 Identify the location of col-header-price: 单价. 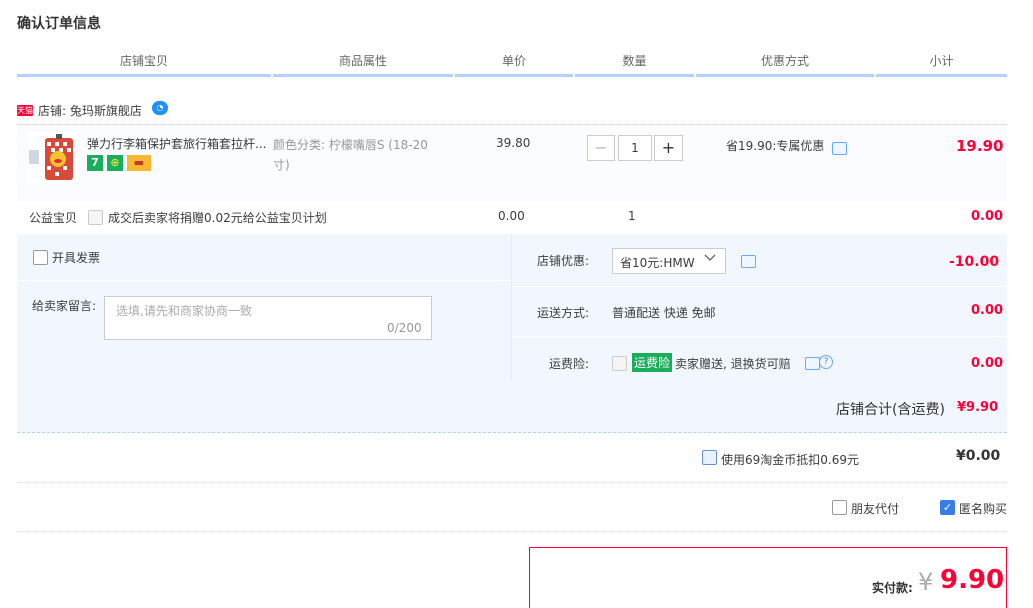
(514, 64).